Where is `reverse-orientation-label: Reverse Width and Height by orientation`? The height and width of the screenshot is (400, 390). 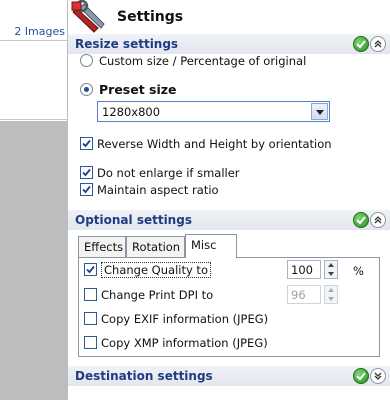 reverse-orientation-label: Reverse Width and Height by orientation is located at coordinates (214, 144).